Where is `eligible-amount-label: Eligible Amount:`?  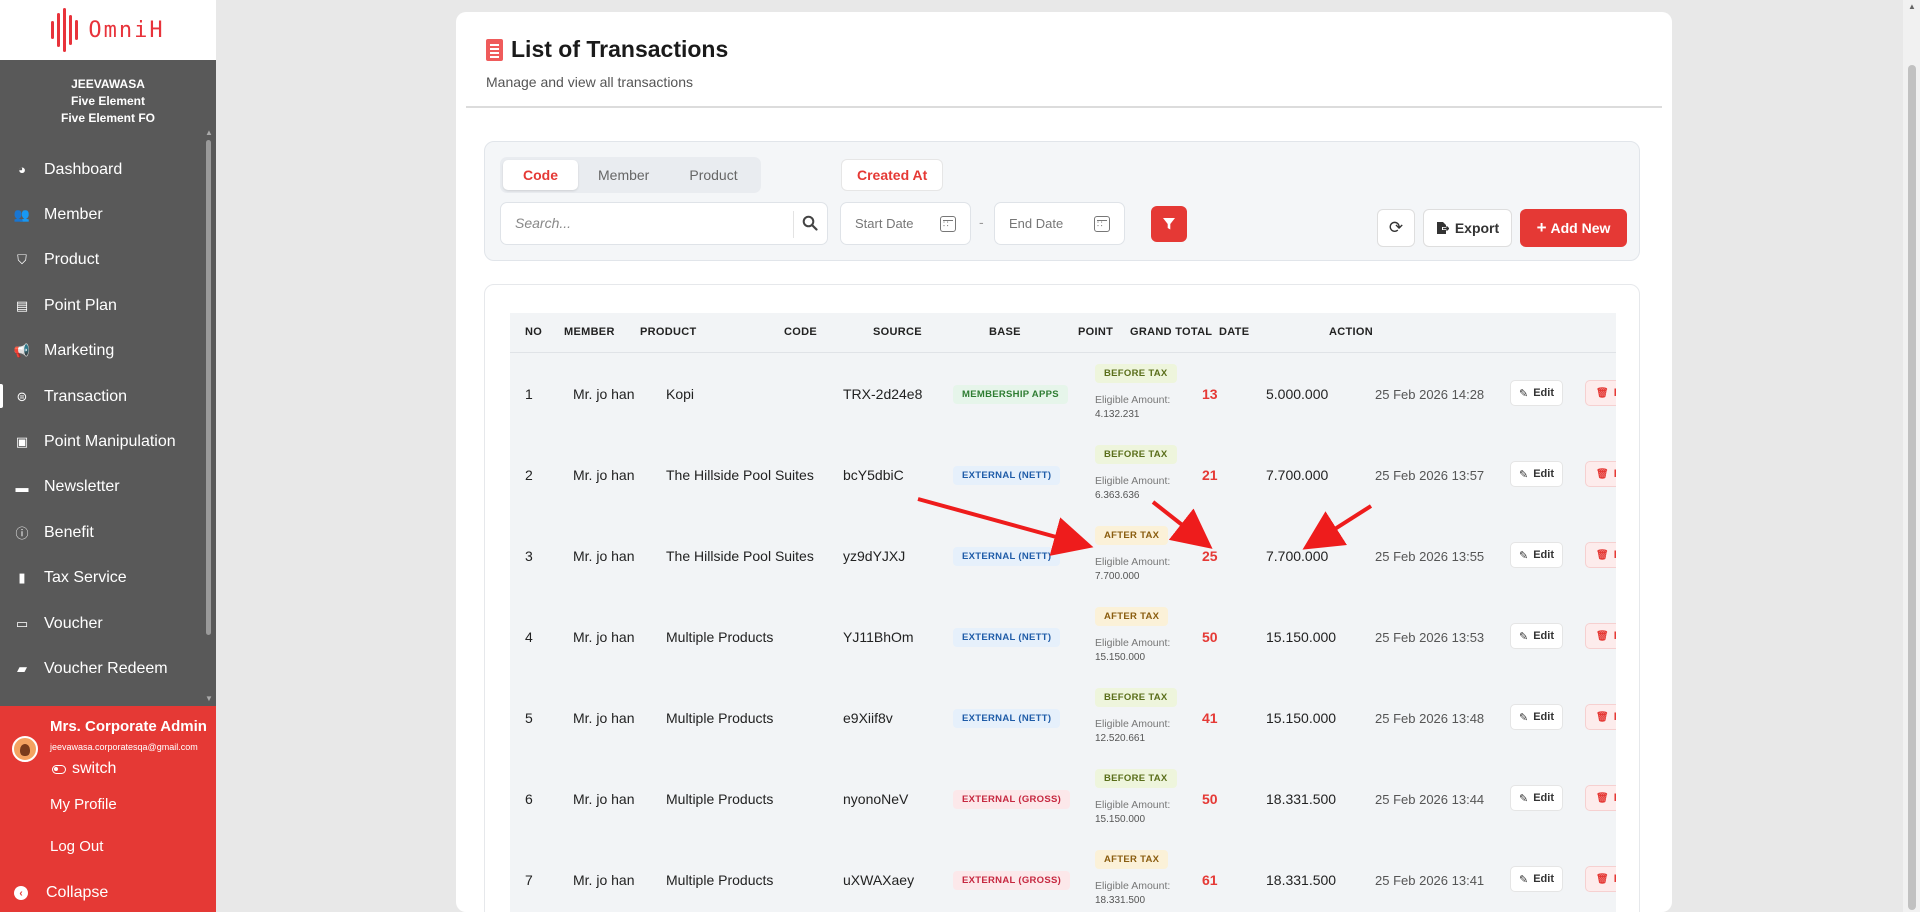
eligible-amount-label: Eligible Amount: is located at coordinates (1133, 400).